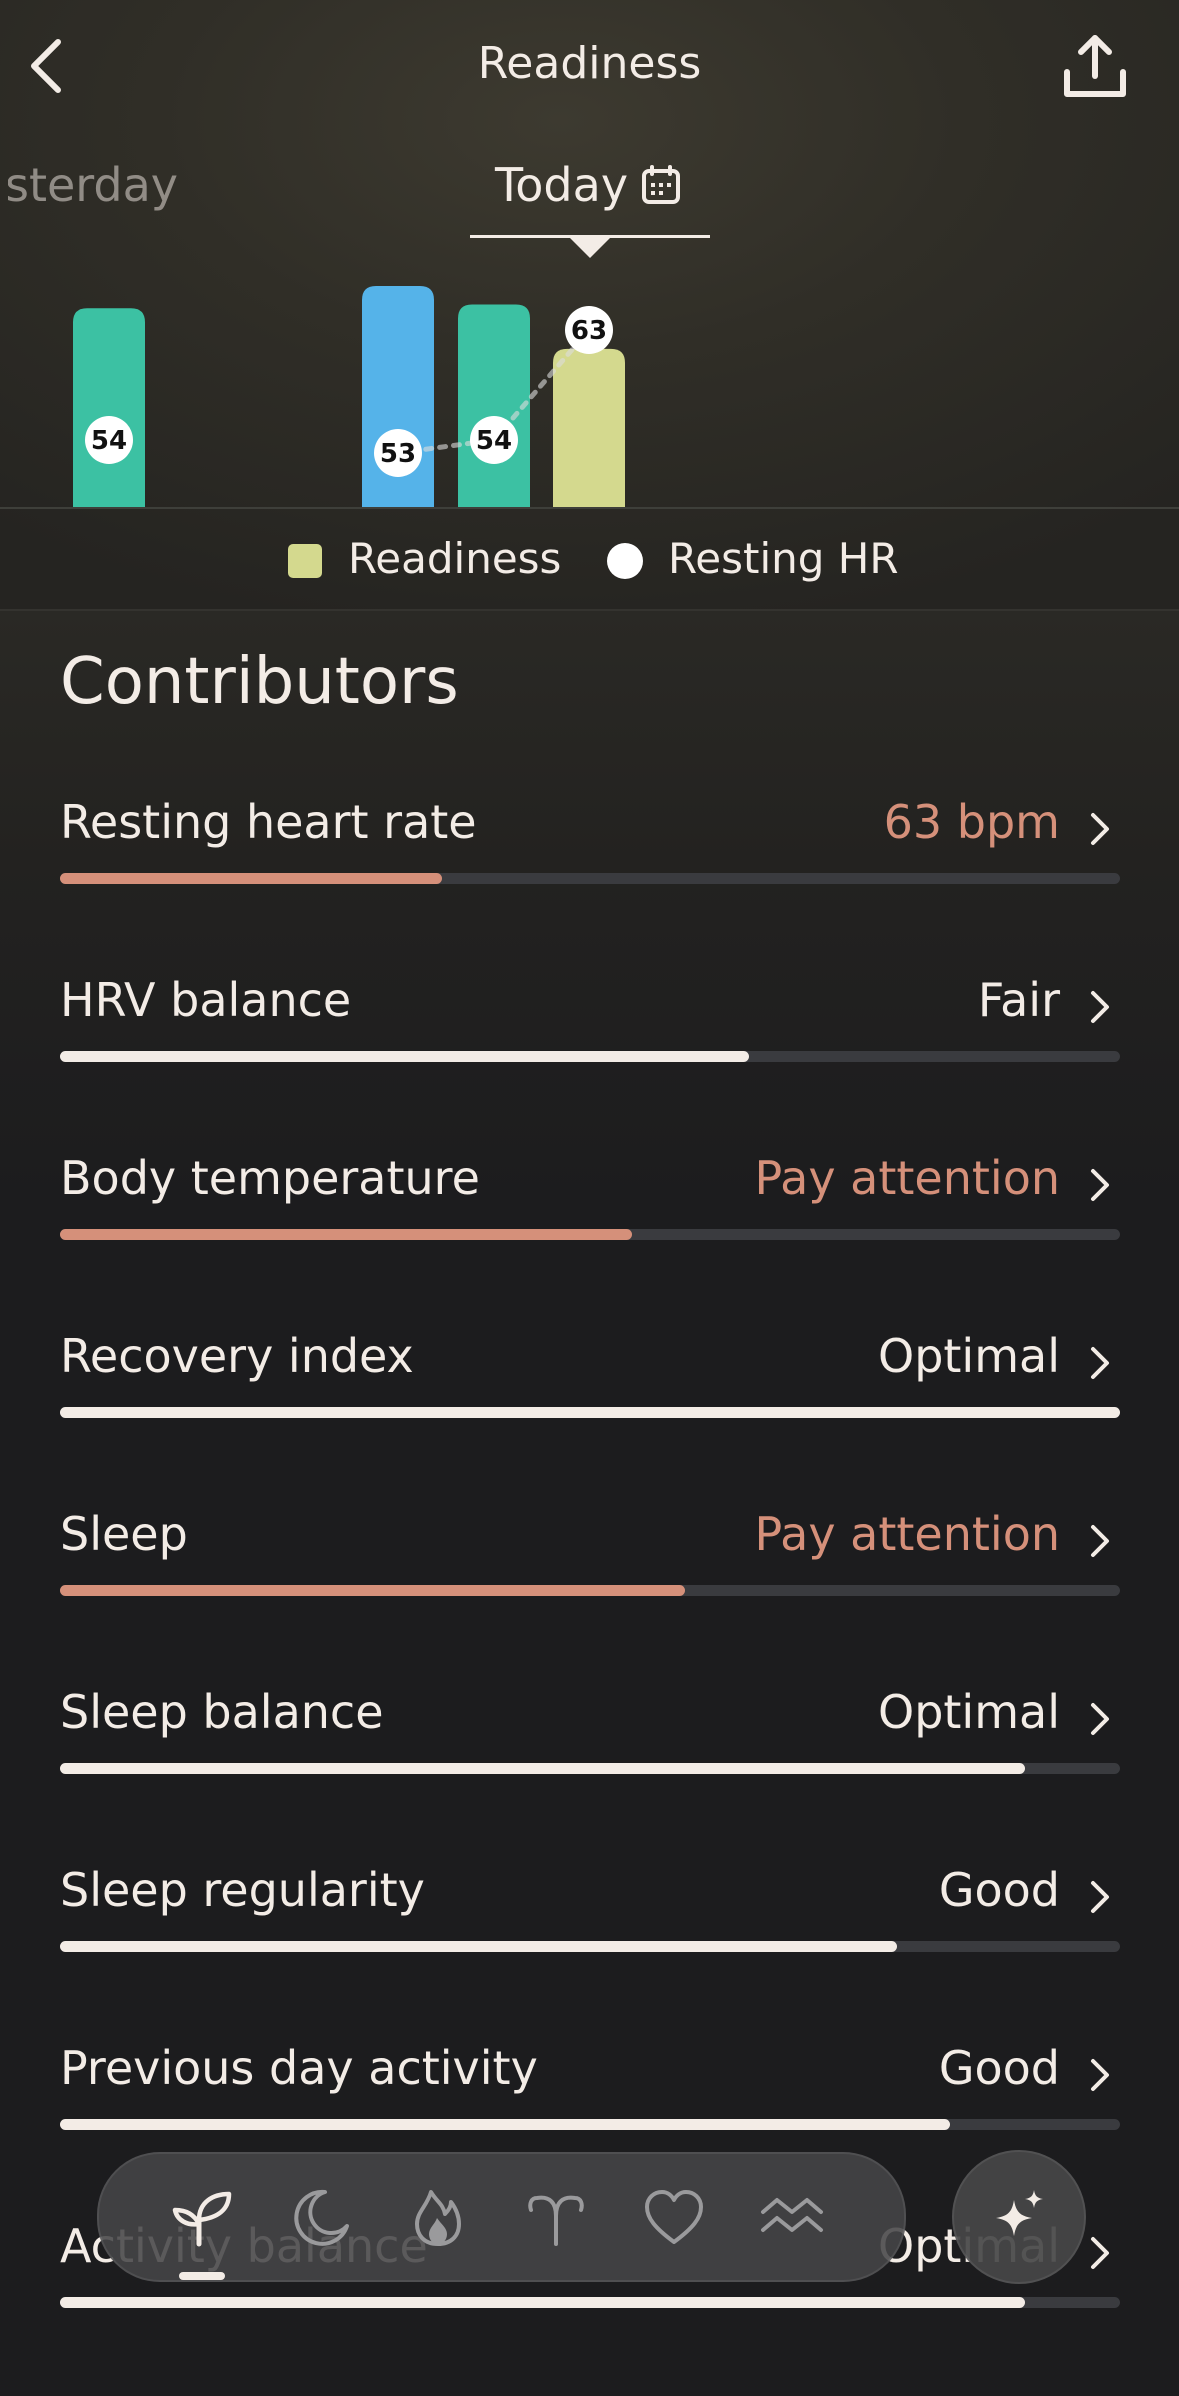 The image size is (1179, 2396). I want to click on legend-resting-hr-label: Resting HR, so click(783, 558).